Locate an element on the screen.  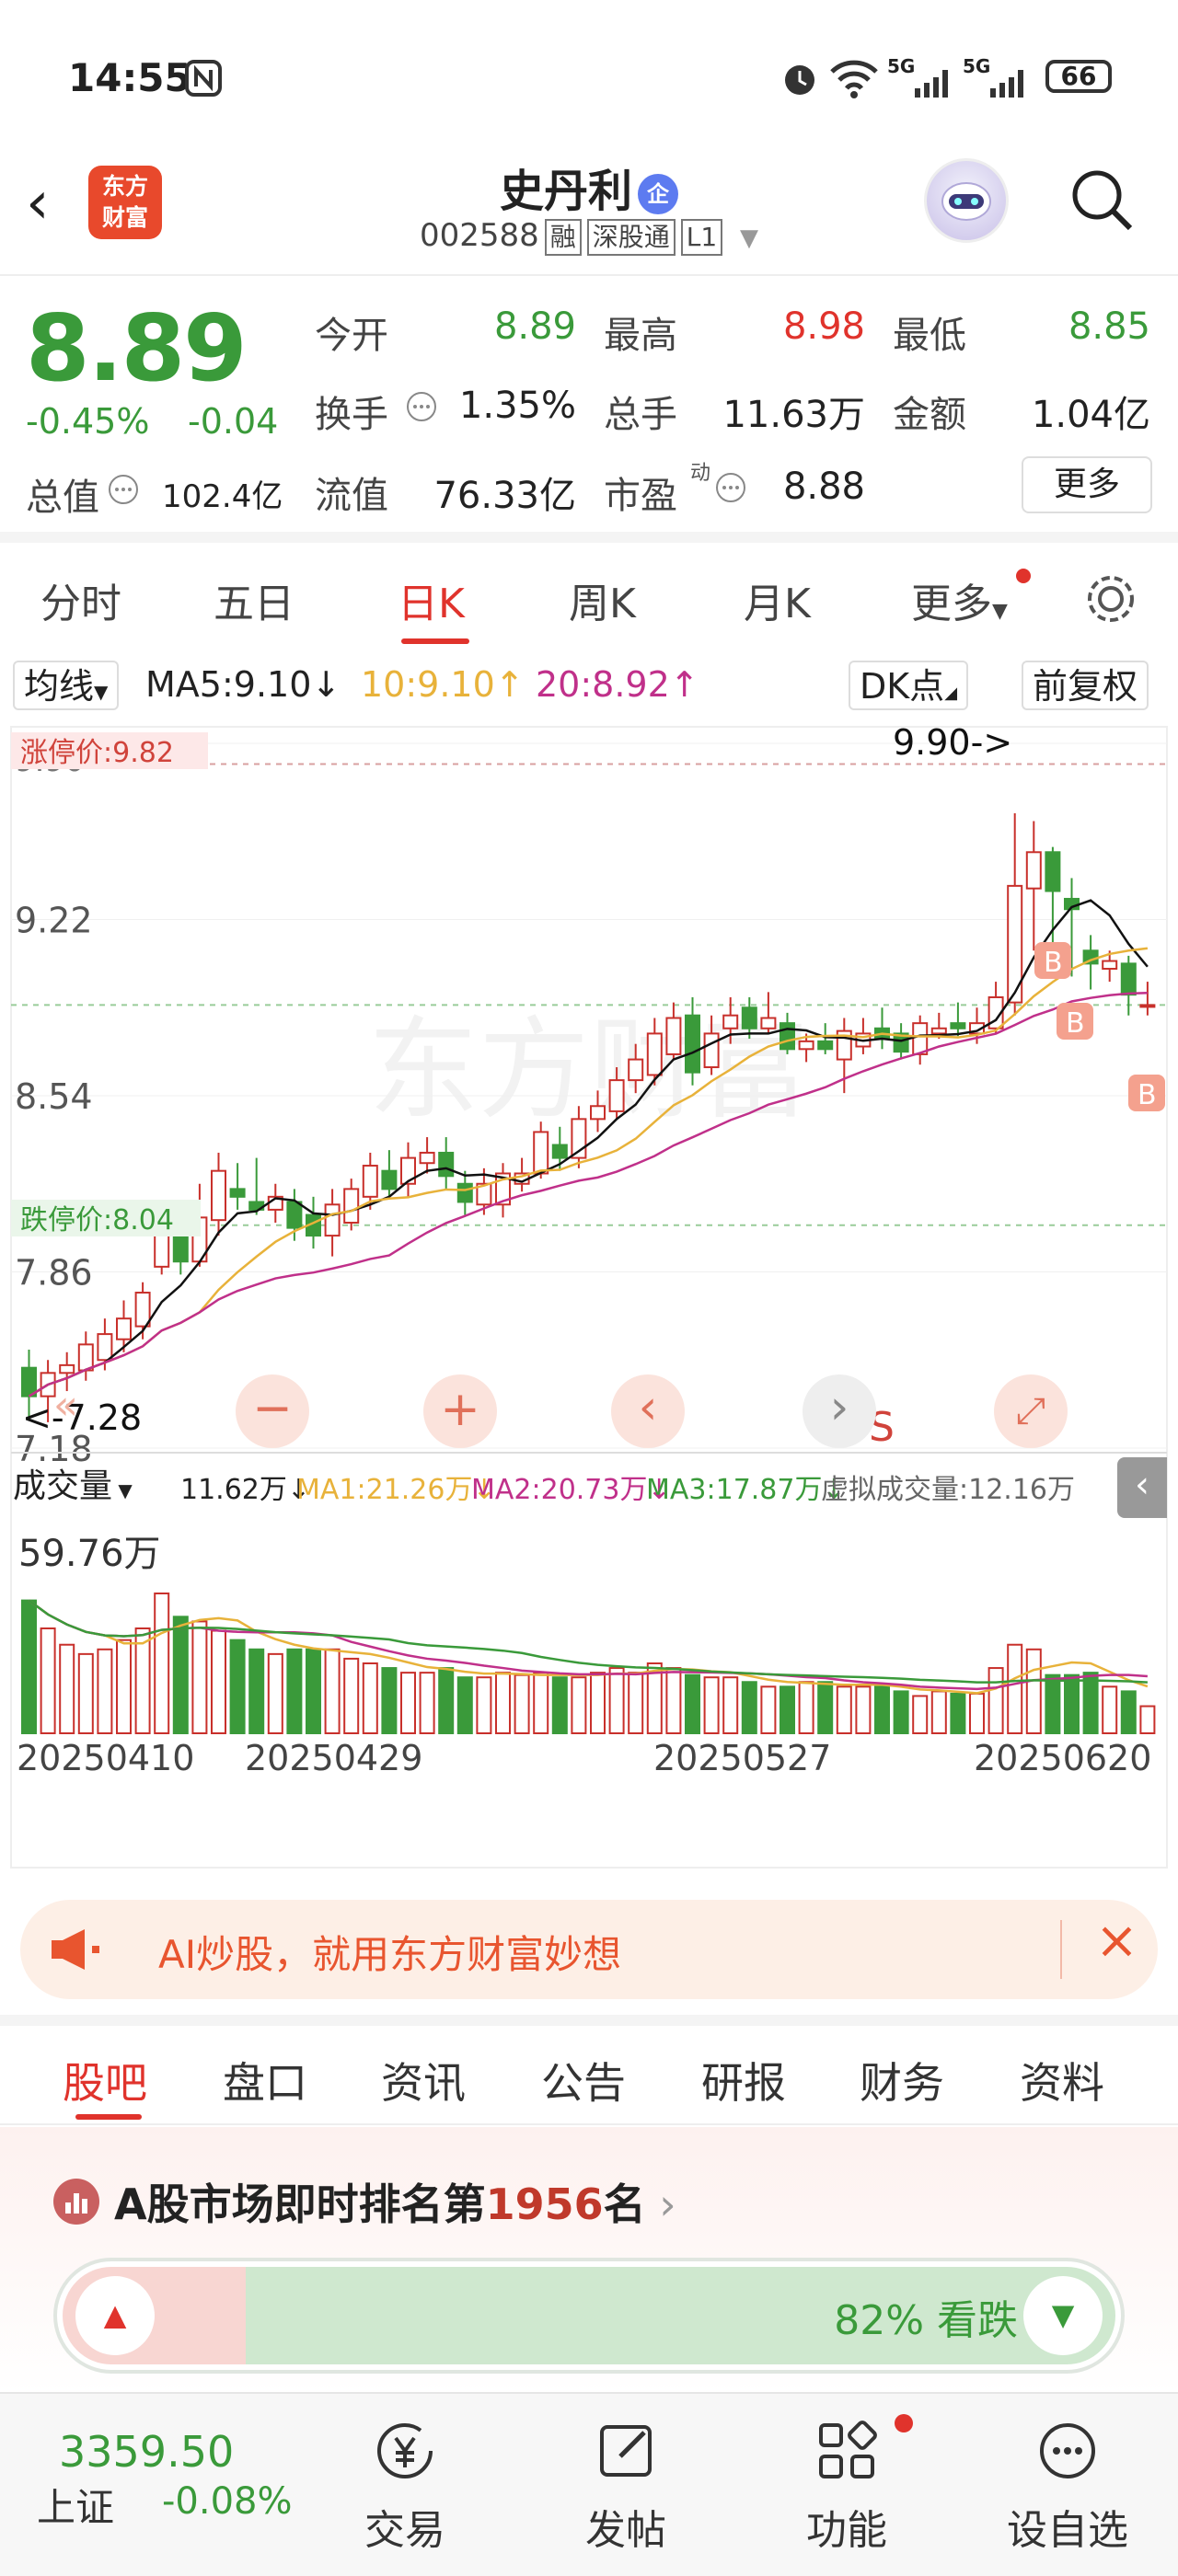
divider is located at coordinates (589, 1453).